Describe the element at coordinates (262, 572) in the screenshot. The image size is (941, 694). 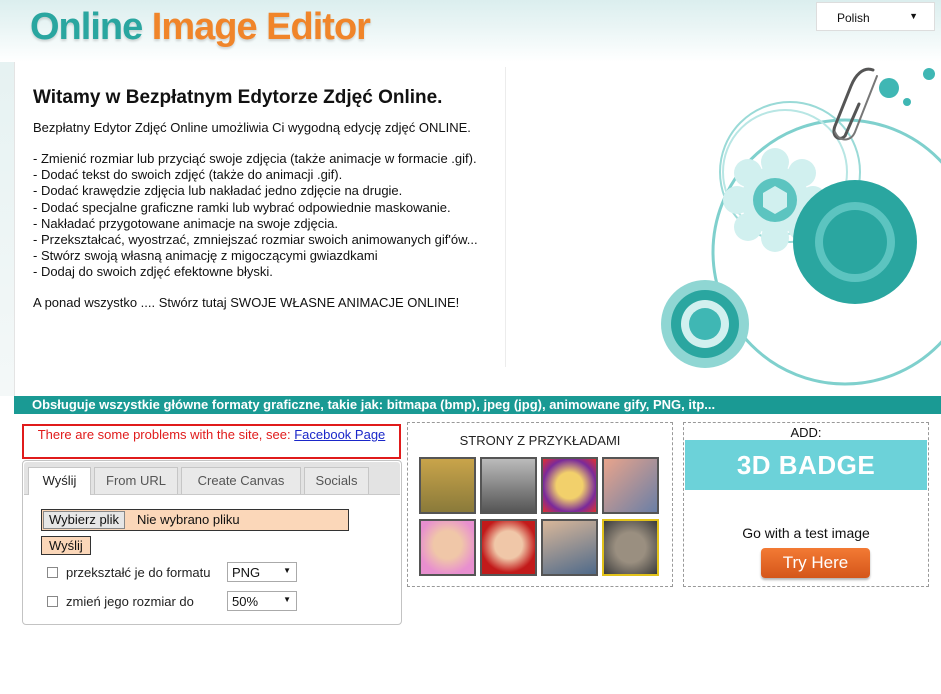
I see `format-select: PNG ▼` at that location.